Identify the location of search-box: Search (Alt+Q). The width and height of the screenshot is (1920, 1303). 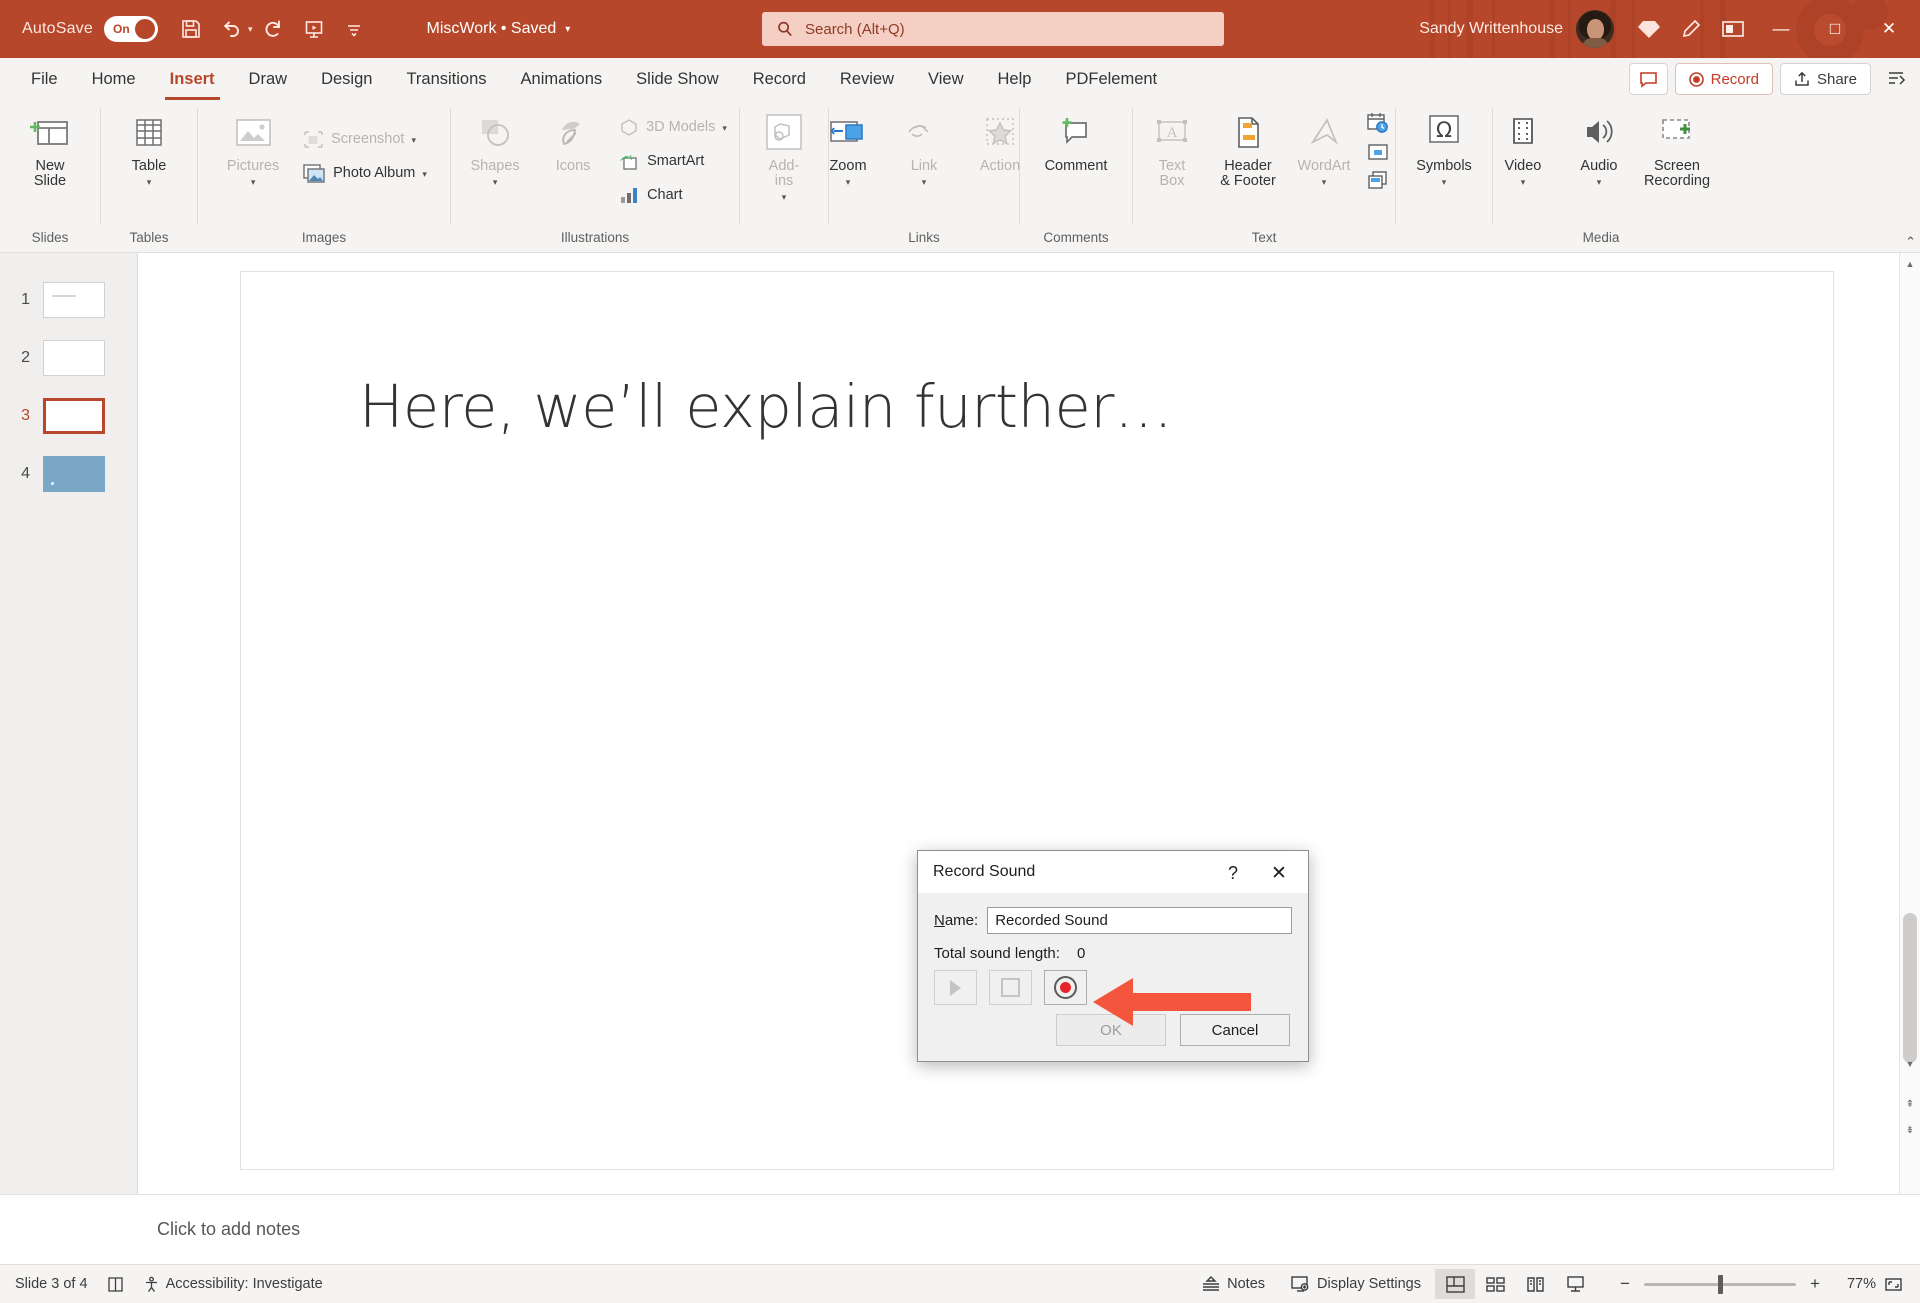
(993, 29).